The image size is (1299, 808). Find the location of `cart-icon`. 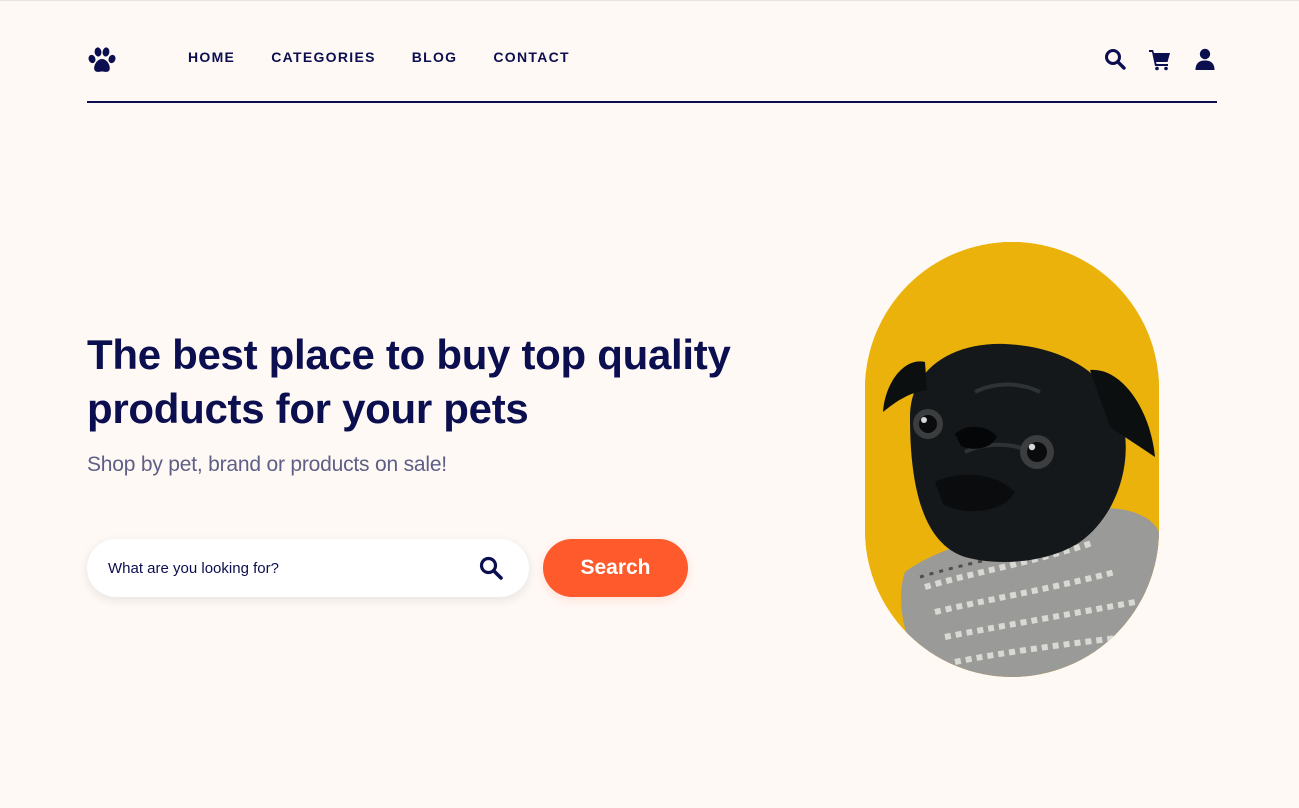

cart-icon is located at coordinates (1160, 59).